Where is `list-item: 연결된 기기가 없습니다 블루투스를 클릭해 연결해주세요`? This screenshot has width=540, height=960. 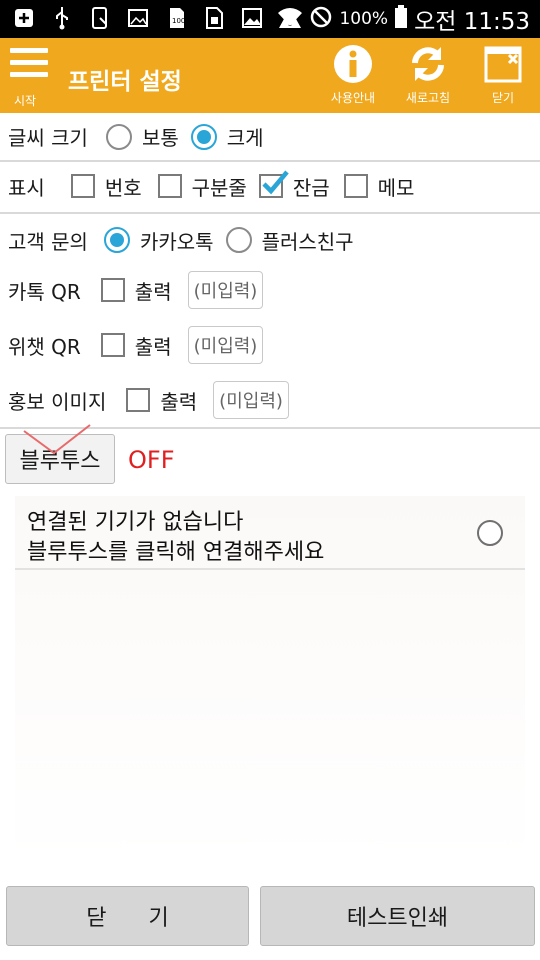 list-item: 연결된 기기가 없습니다 블루투스를 클릭해 연결해주세요 is located at coordinates (270, 533).